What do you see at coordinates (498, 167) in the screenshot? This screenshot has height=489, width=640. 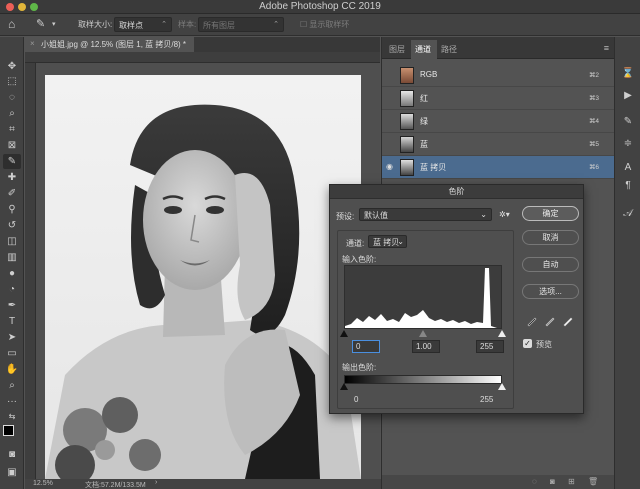 I see `channel-row-blue-copy: ◉ 蓝 拷贝 ⌘6` at bounding box center [498, 167].